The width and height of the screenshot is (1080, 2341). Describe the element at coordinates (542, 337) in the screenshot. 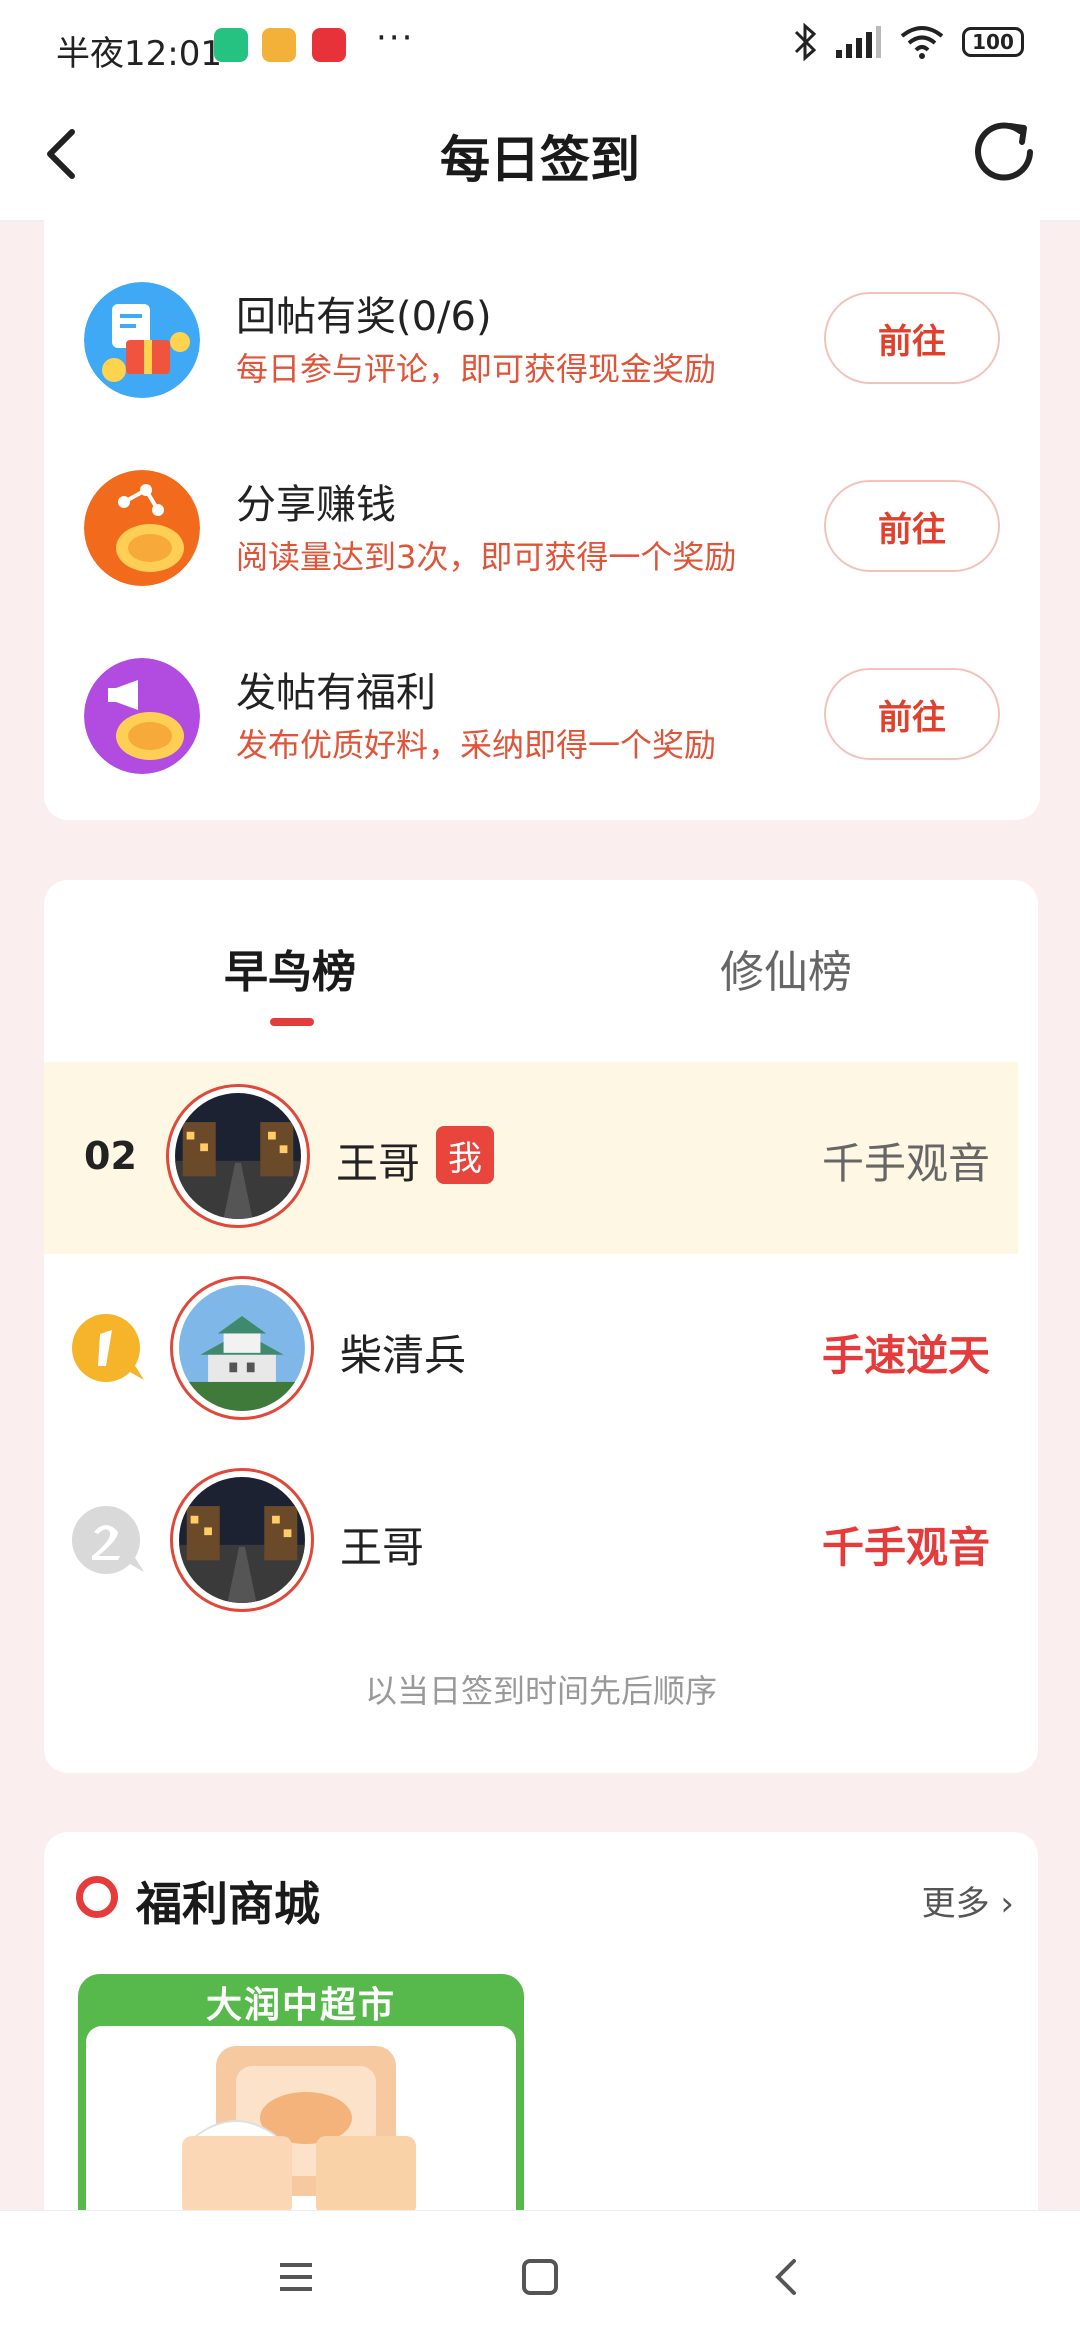

I see `task-item-reply: 回帖有奖(0/6) 每日参与评论，即可获得现金奖励 前往` at that location.